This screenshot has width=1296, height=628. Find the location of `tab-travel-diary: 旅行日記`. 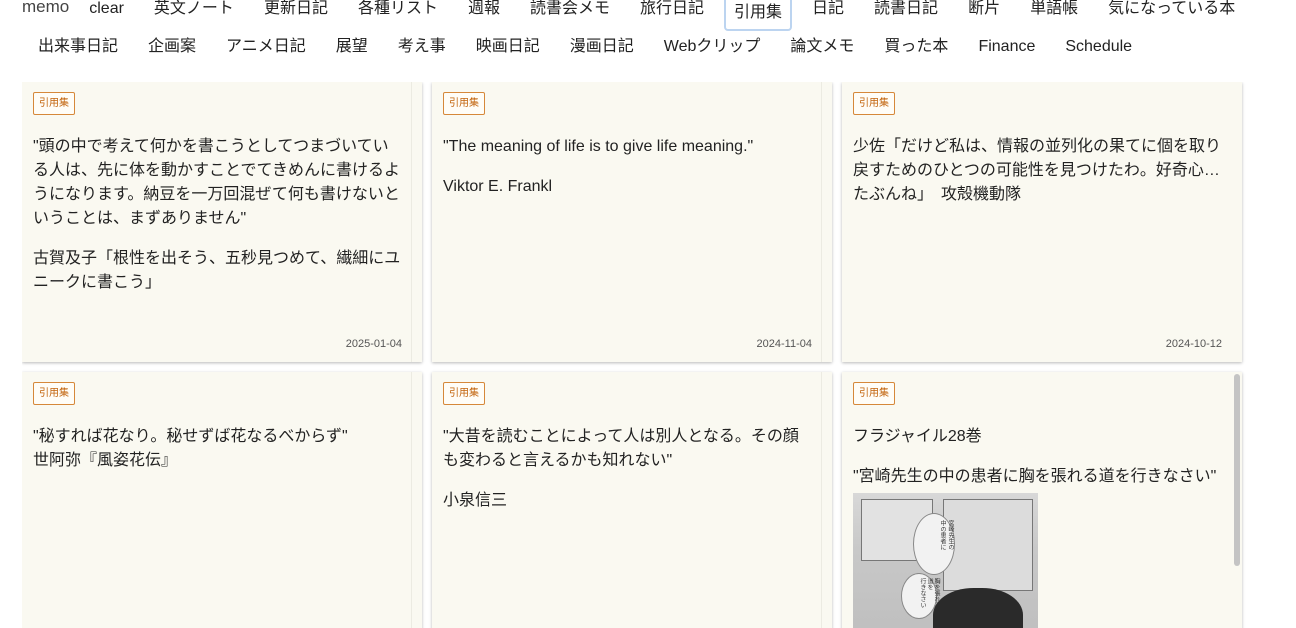

tab-travel-diary: 旅行日記 is located at coordinates (672, 12).